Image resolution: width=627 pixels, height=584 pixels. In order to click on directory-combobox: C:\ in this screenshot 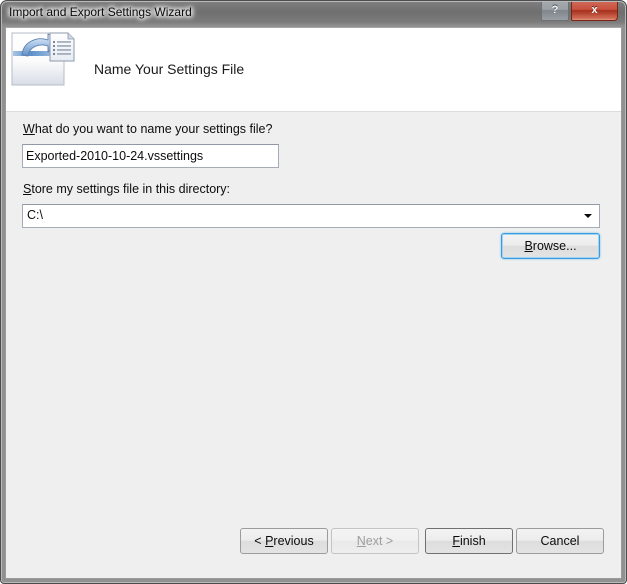, I will do `click(311, 216)`.